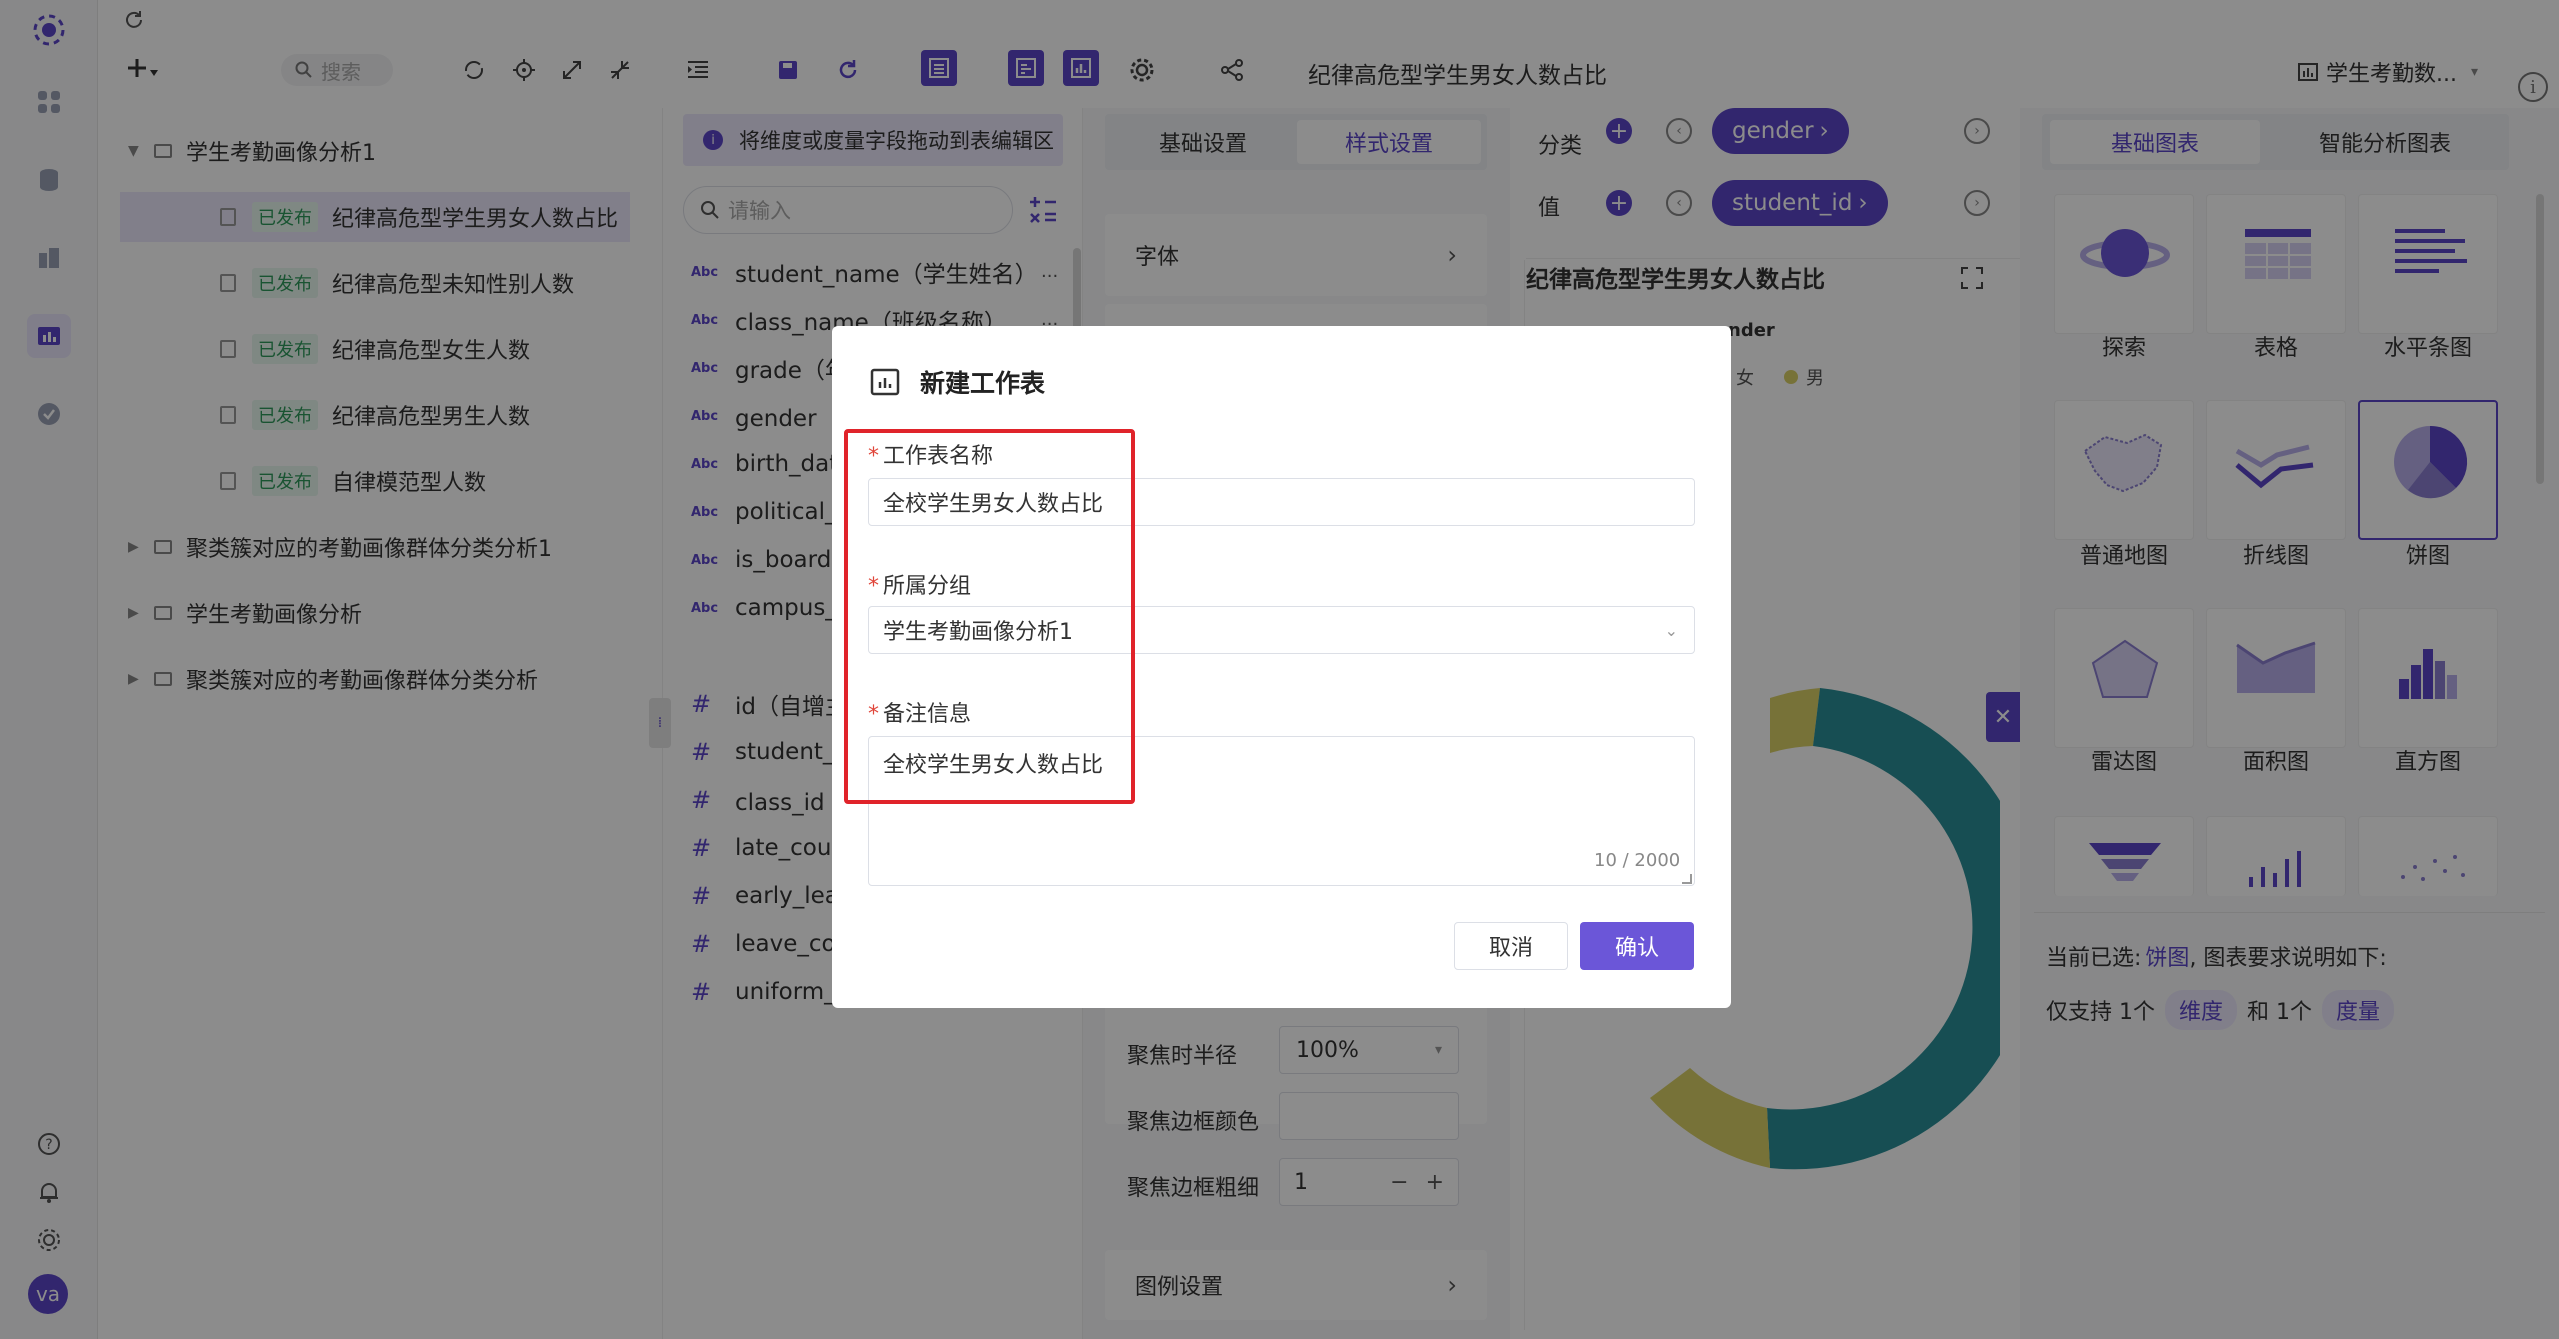 The height and width of the screenshot is (1339, 2559). I want to click on cancel-button: 取消, so click(1511, 946).